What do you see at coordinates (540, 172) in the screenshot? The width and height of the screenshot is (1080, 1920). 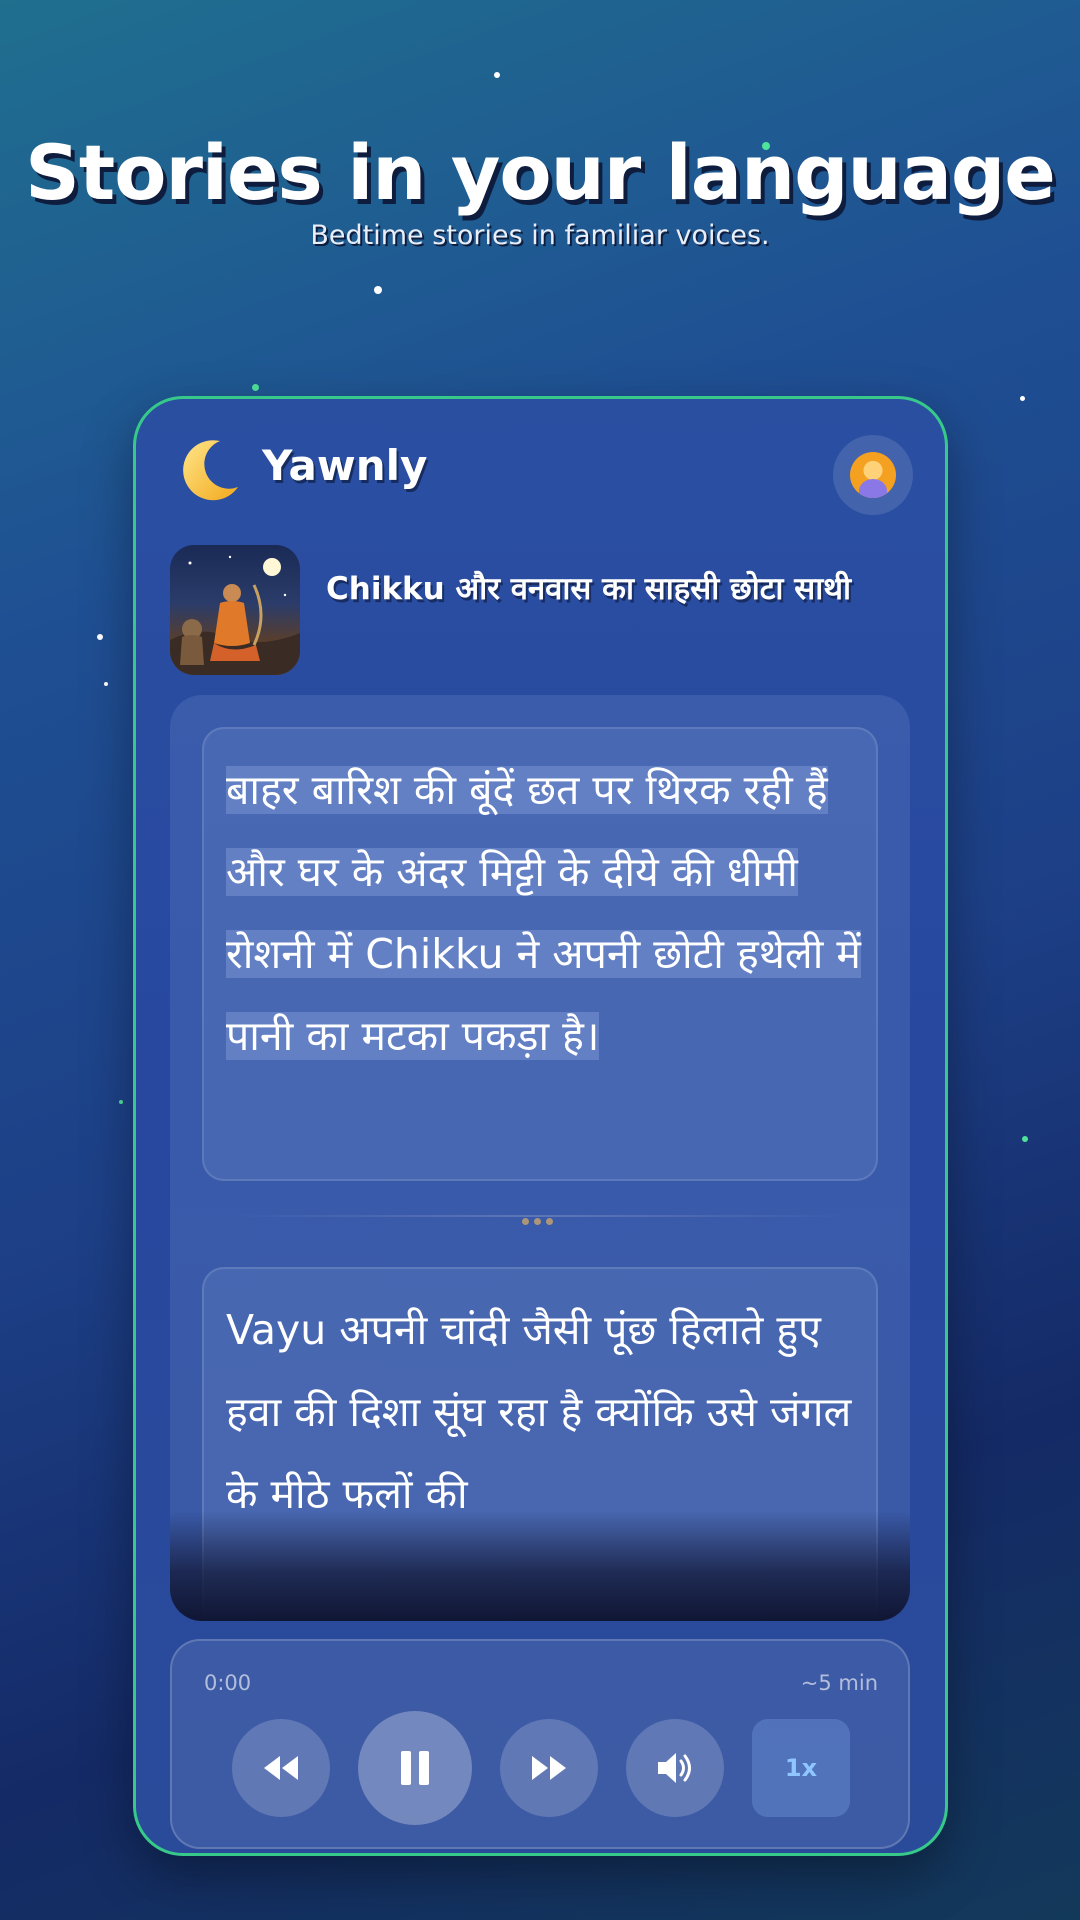 I see `promo-headline: Stories in your language` at bounding box center [540, 172].